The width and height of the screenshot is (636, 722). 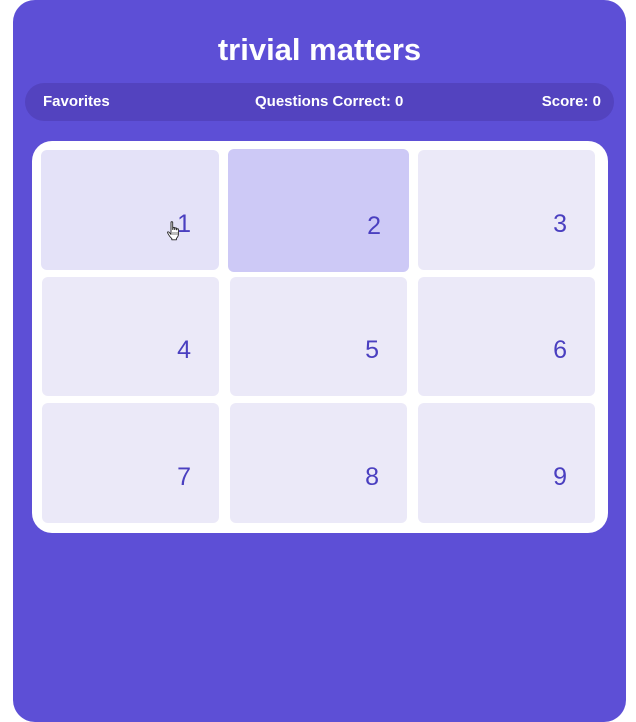 What do you see at coordinates (319, 49) in the screenshot?
I see `game-title: trivial matters` at bounding box center [319, 49].